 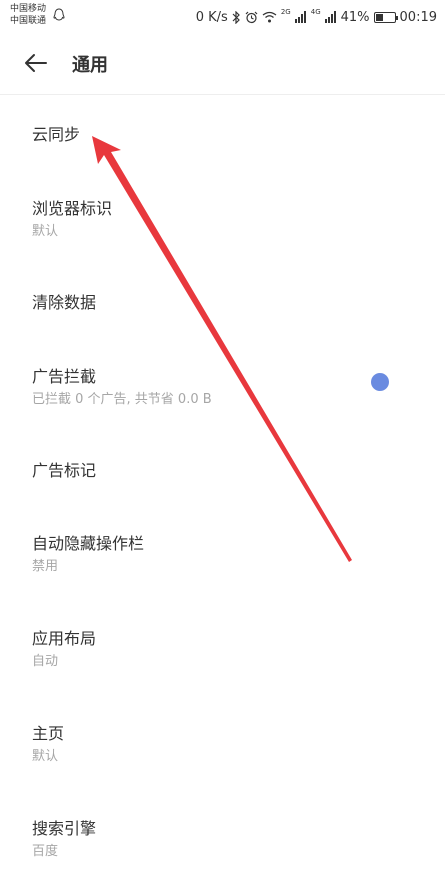 I want to click on bluetooth-icon, so click(x=236, y=17).